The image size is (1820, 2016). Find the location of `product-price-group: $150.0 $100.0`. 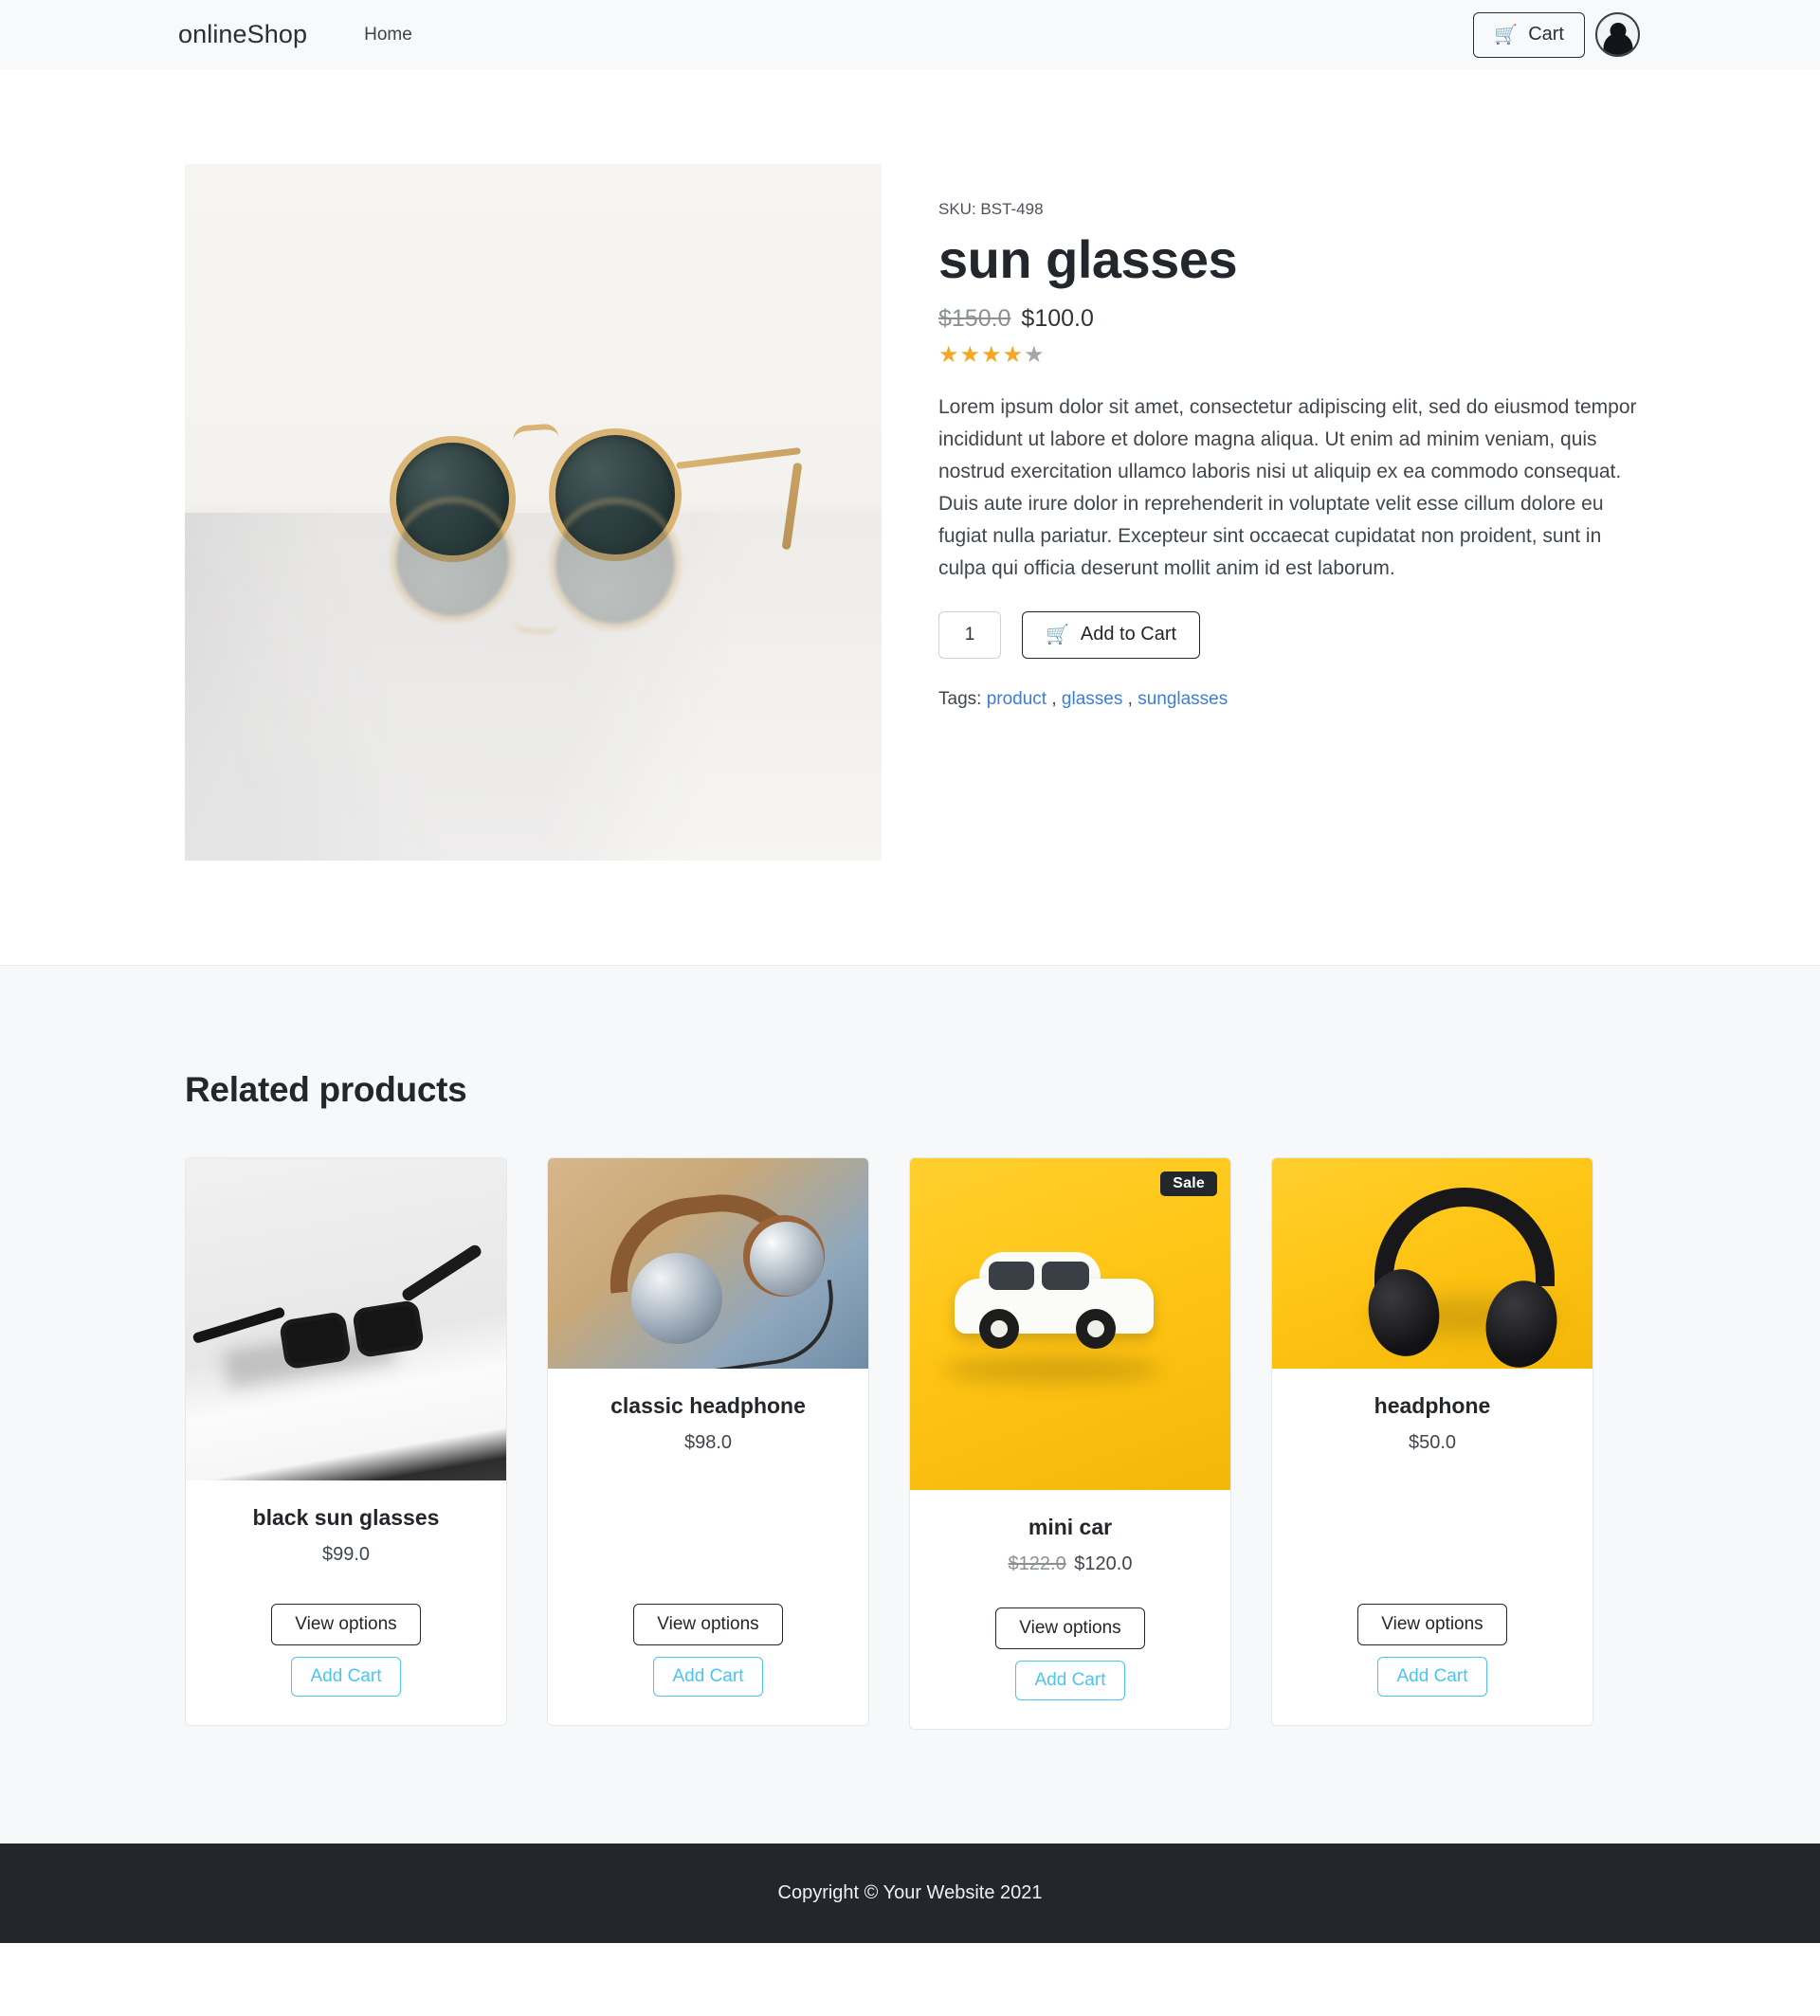

product-price-group: $150.0 $100.0 is located at coordinates (1289, 319).